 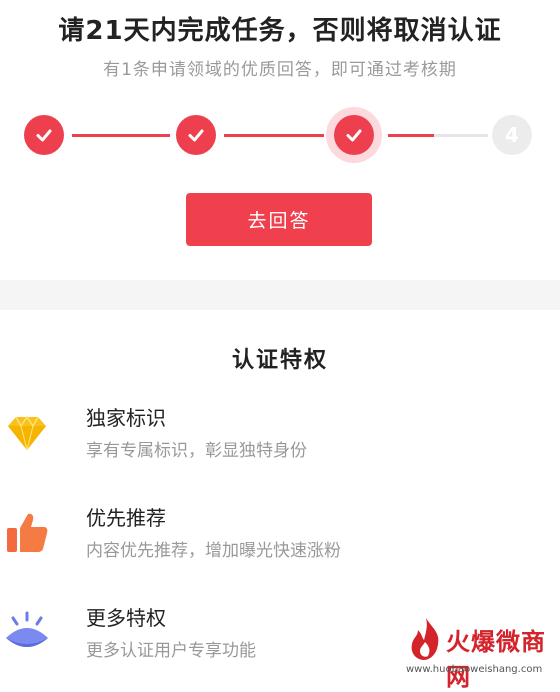 I want to click on privileges-title: 认证特权, so click(x=279, y=360).